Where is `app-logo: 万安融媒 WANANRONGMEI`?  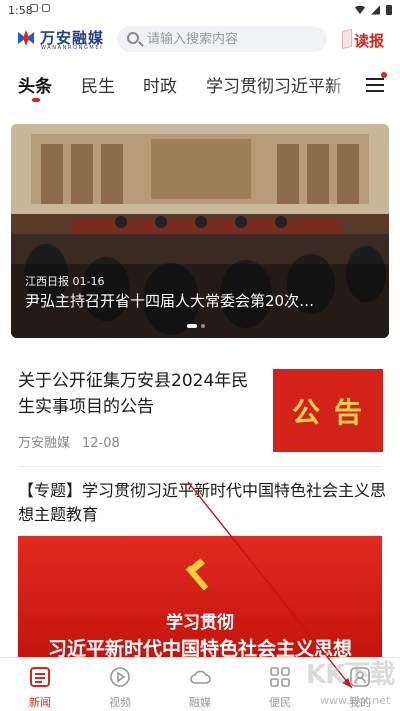
app-logo: 万安融媒 WANANRONGMEI is located at coordinates (66, 40).